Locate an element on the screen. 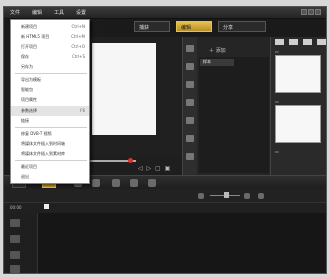 The image size is (330, 277). menu-item-preferences: 参数选择 F6 is located at coordinates (50, 111).